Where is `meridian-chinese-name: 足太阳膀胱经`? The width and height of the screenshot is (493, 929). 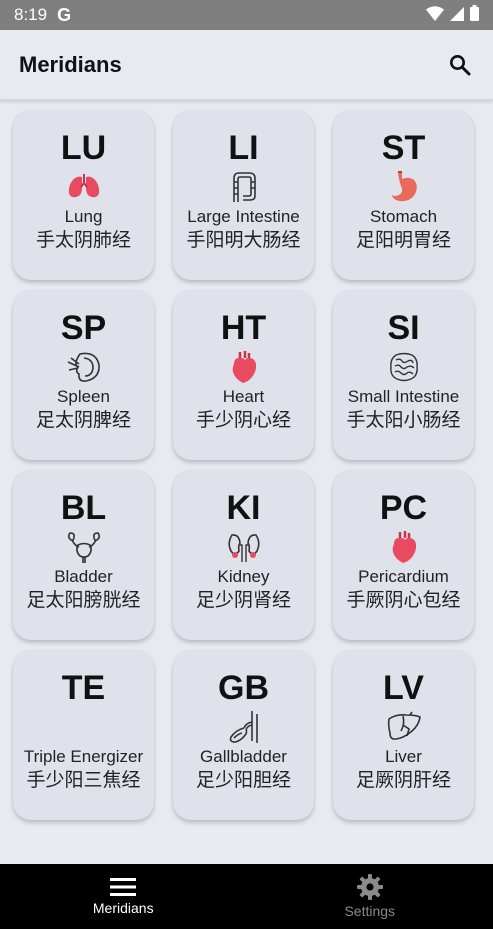 meridian-chinese-name: 足太阳膀胱经 is located at coordinates (83, 600).